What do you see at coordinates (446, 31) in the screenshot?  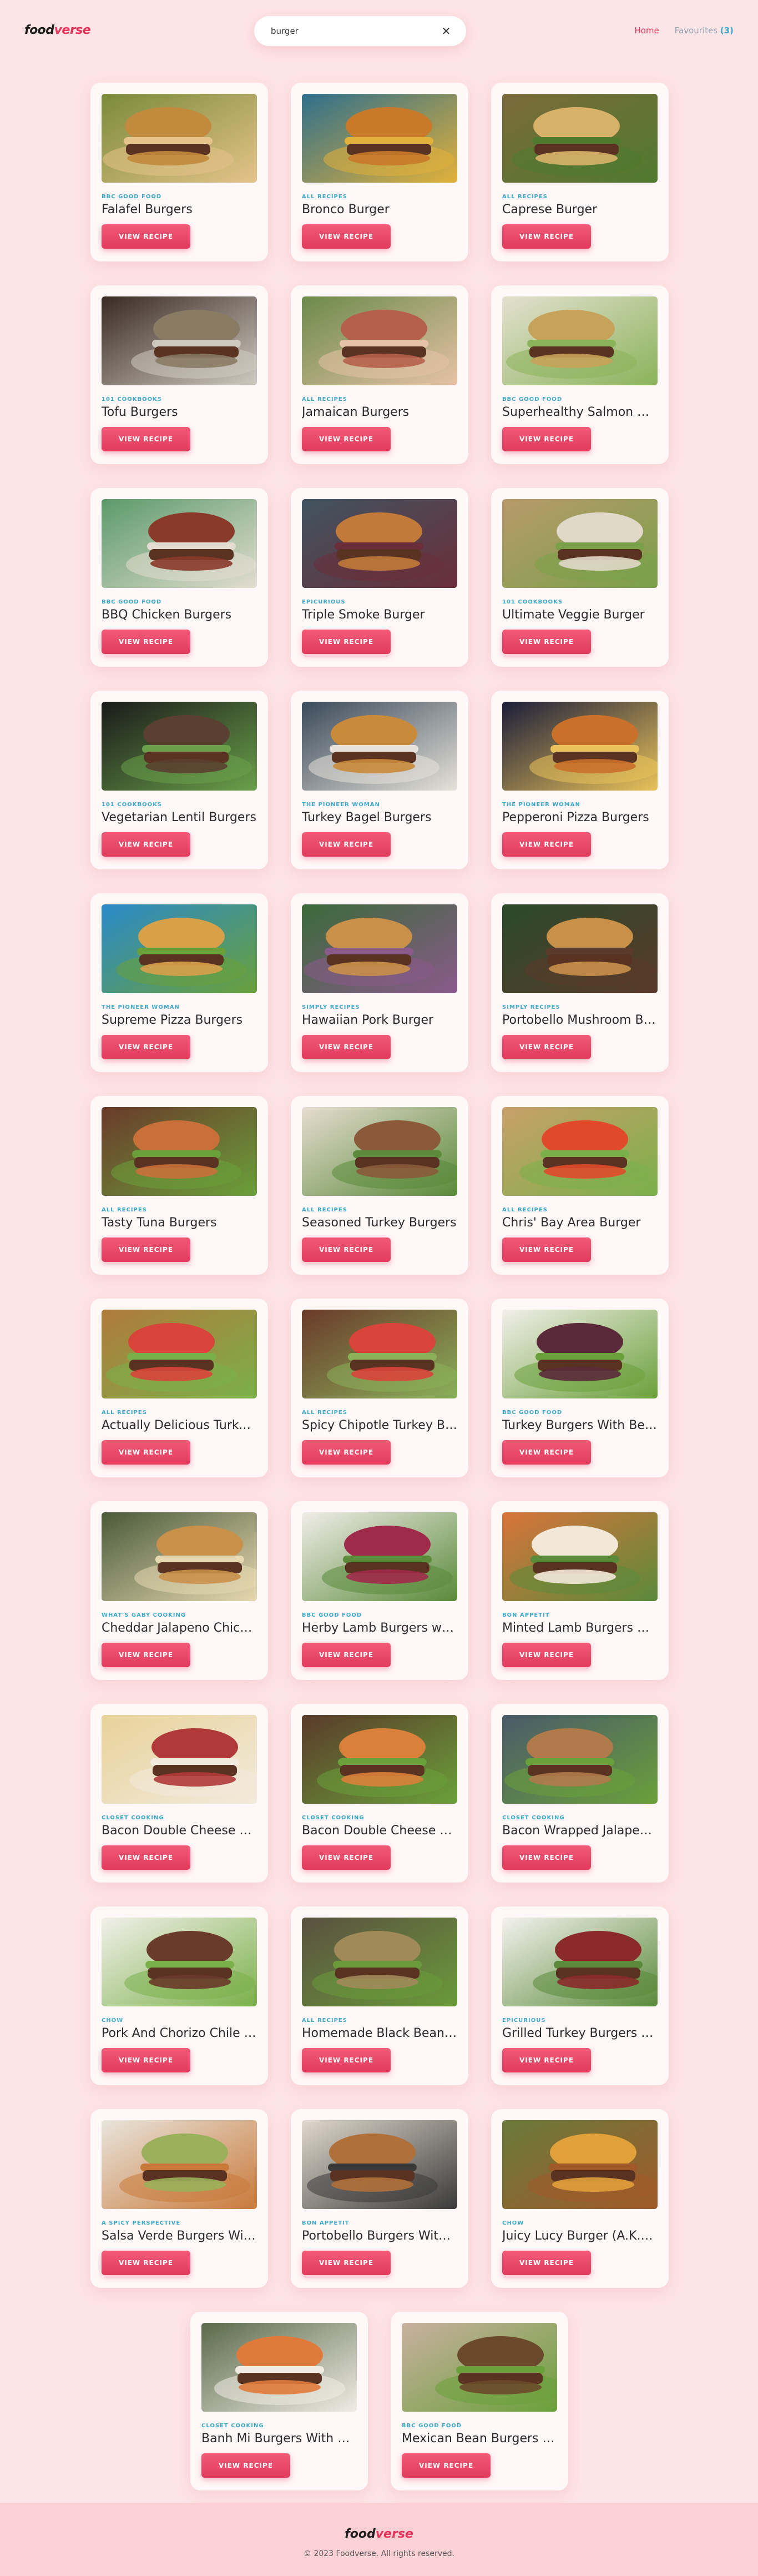 I see `close-icon: ✕` at bounding box center [446, 31].